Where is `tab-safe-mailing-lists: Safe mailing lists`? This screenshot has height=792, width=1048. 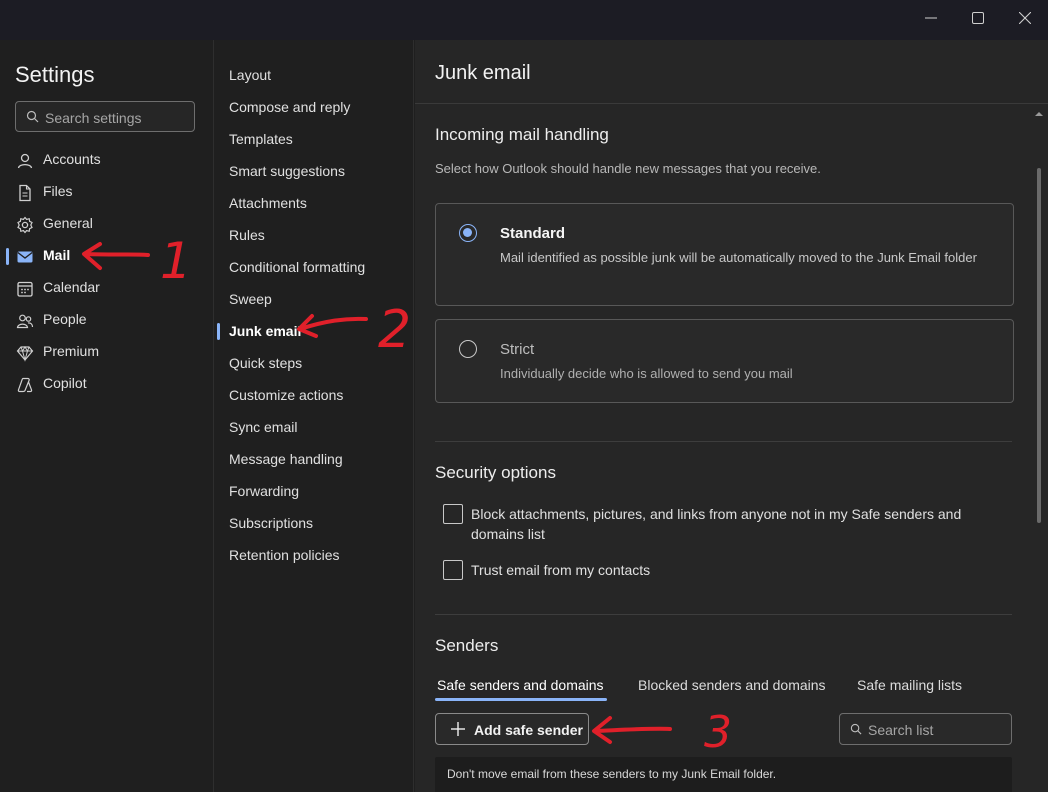 tab-safe-mailing-lists: Safe mailing lists is located at coordinates (909, 685).